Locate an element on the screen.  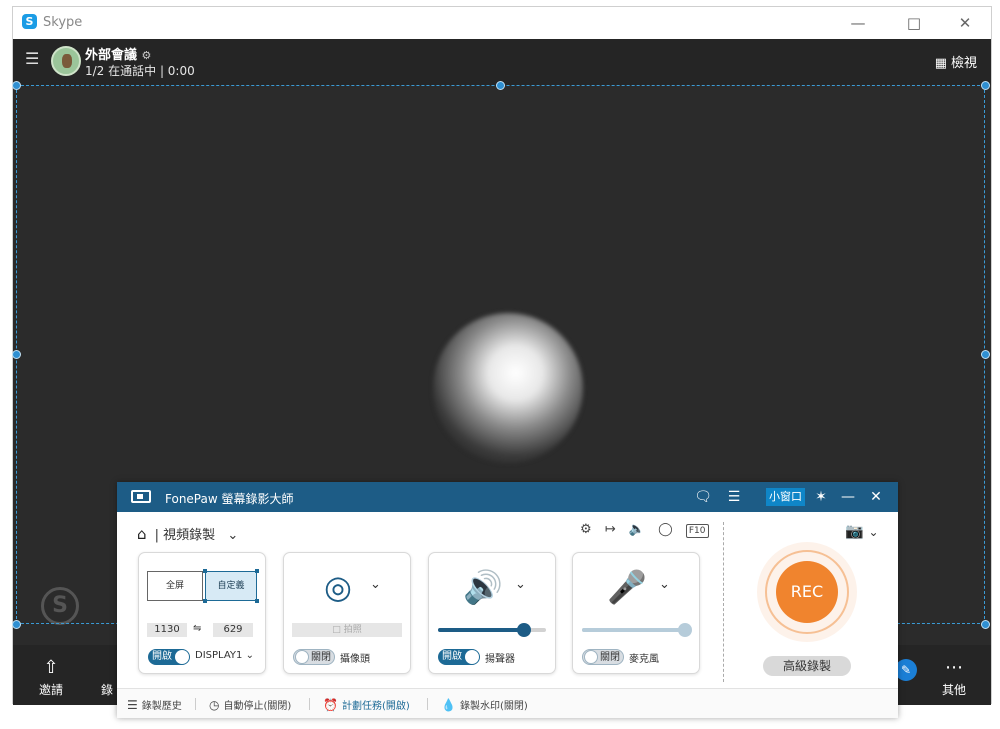
fonepaw-titlebar: FonePaw 螢幕錄影大師 🗨 ☰ 小窗口 ✶ — ✕ is located at coordinates (507, 497).